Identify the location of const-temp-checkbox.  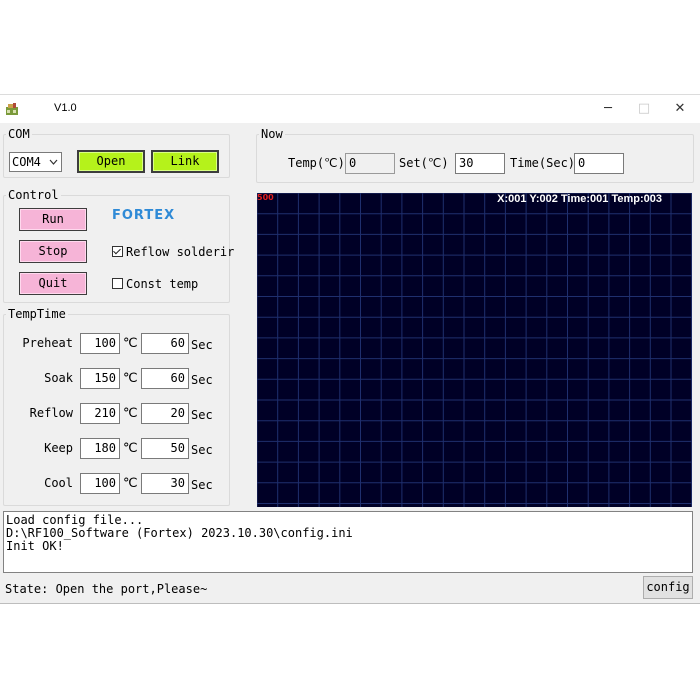
(117, 283).